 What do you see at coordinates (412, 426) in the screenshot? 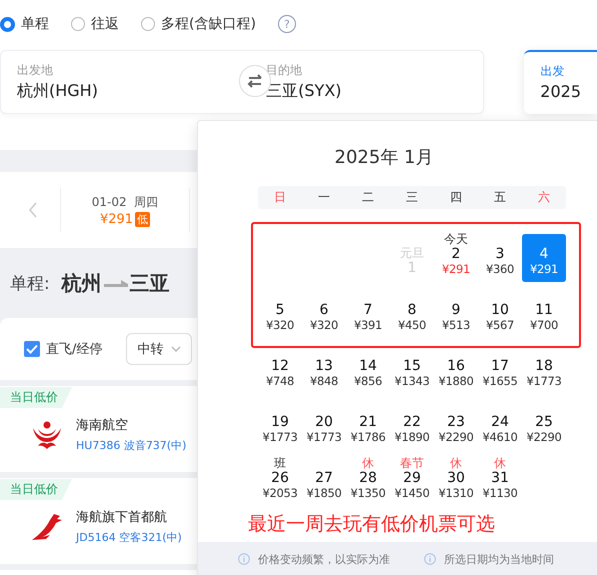
I see `calendar-day: 22 ¥1890` at bounding box center [412, 426].